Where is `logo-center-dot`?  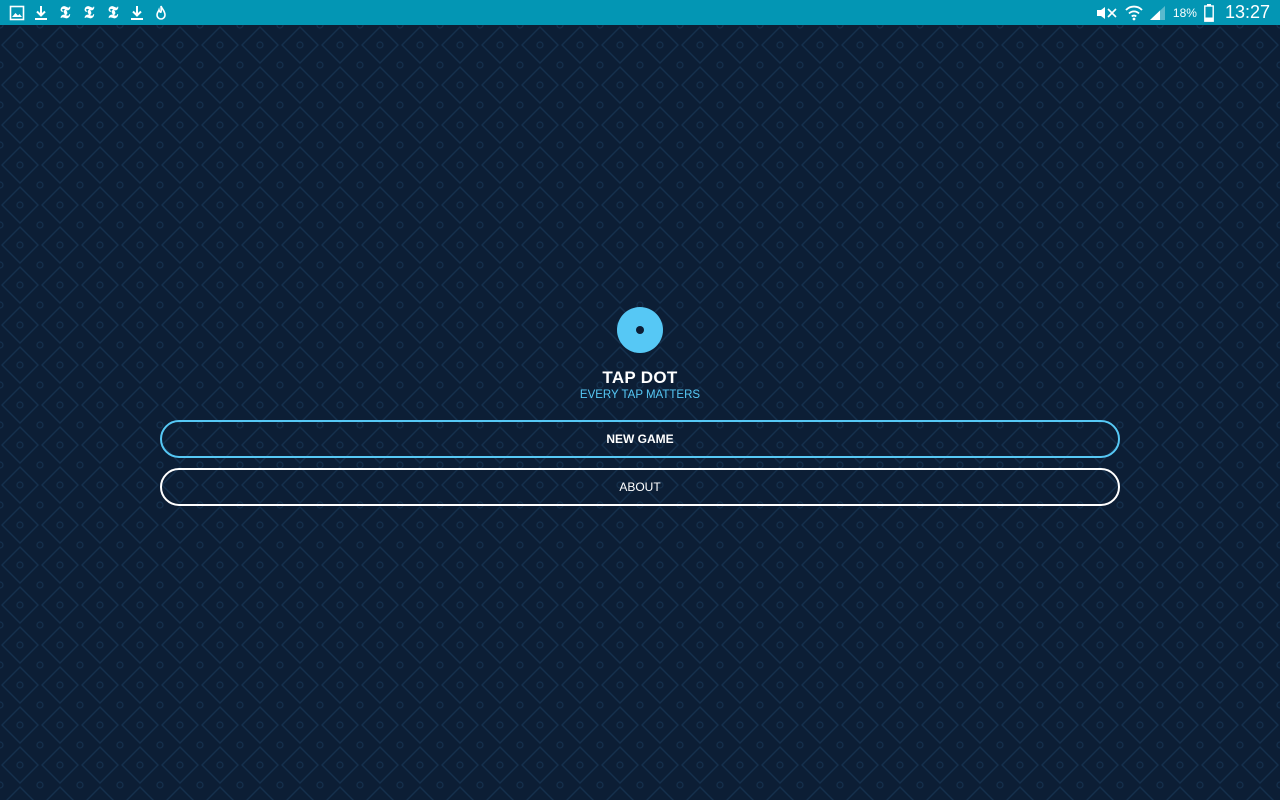
logo-center-dot is located at coordinates (640, 330).